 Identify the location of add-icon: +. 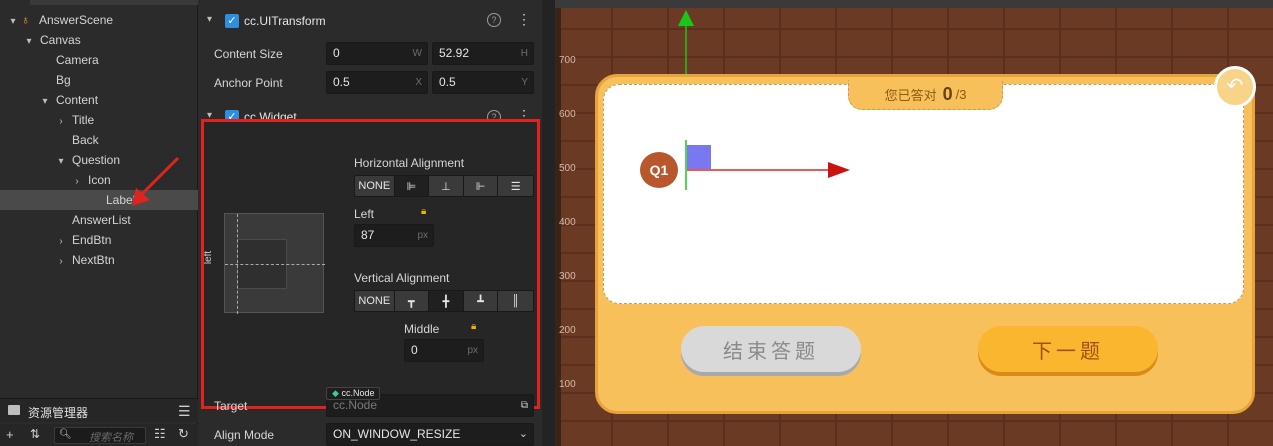
(10, 434).